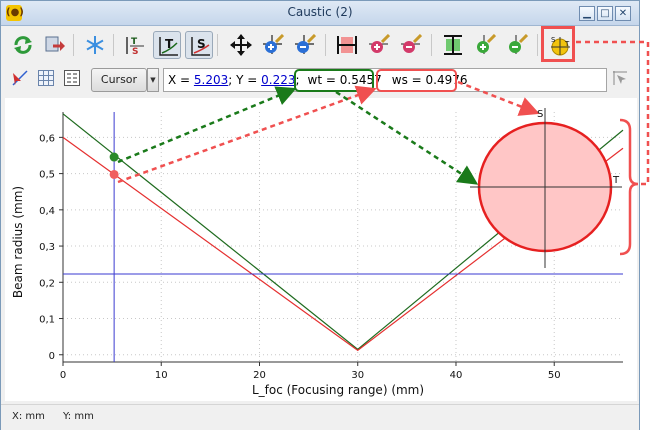  What do you see at coordinates (357, 375) in the screenshot?
I see `x-tick-label: 30` at bounding box center [357, 375].